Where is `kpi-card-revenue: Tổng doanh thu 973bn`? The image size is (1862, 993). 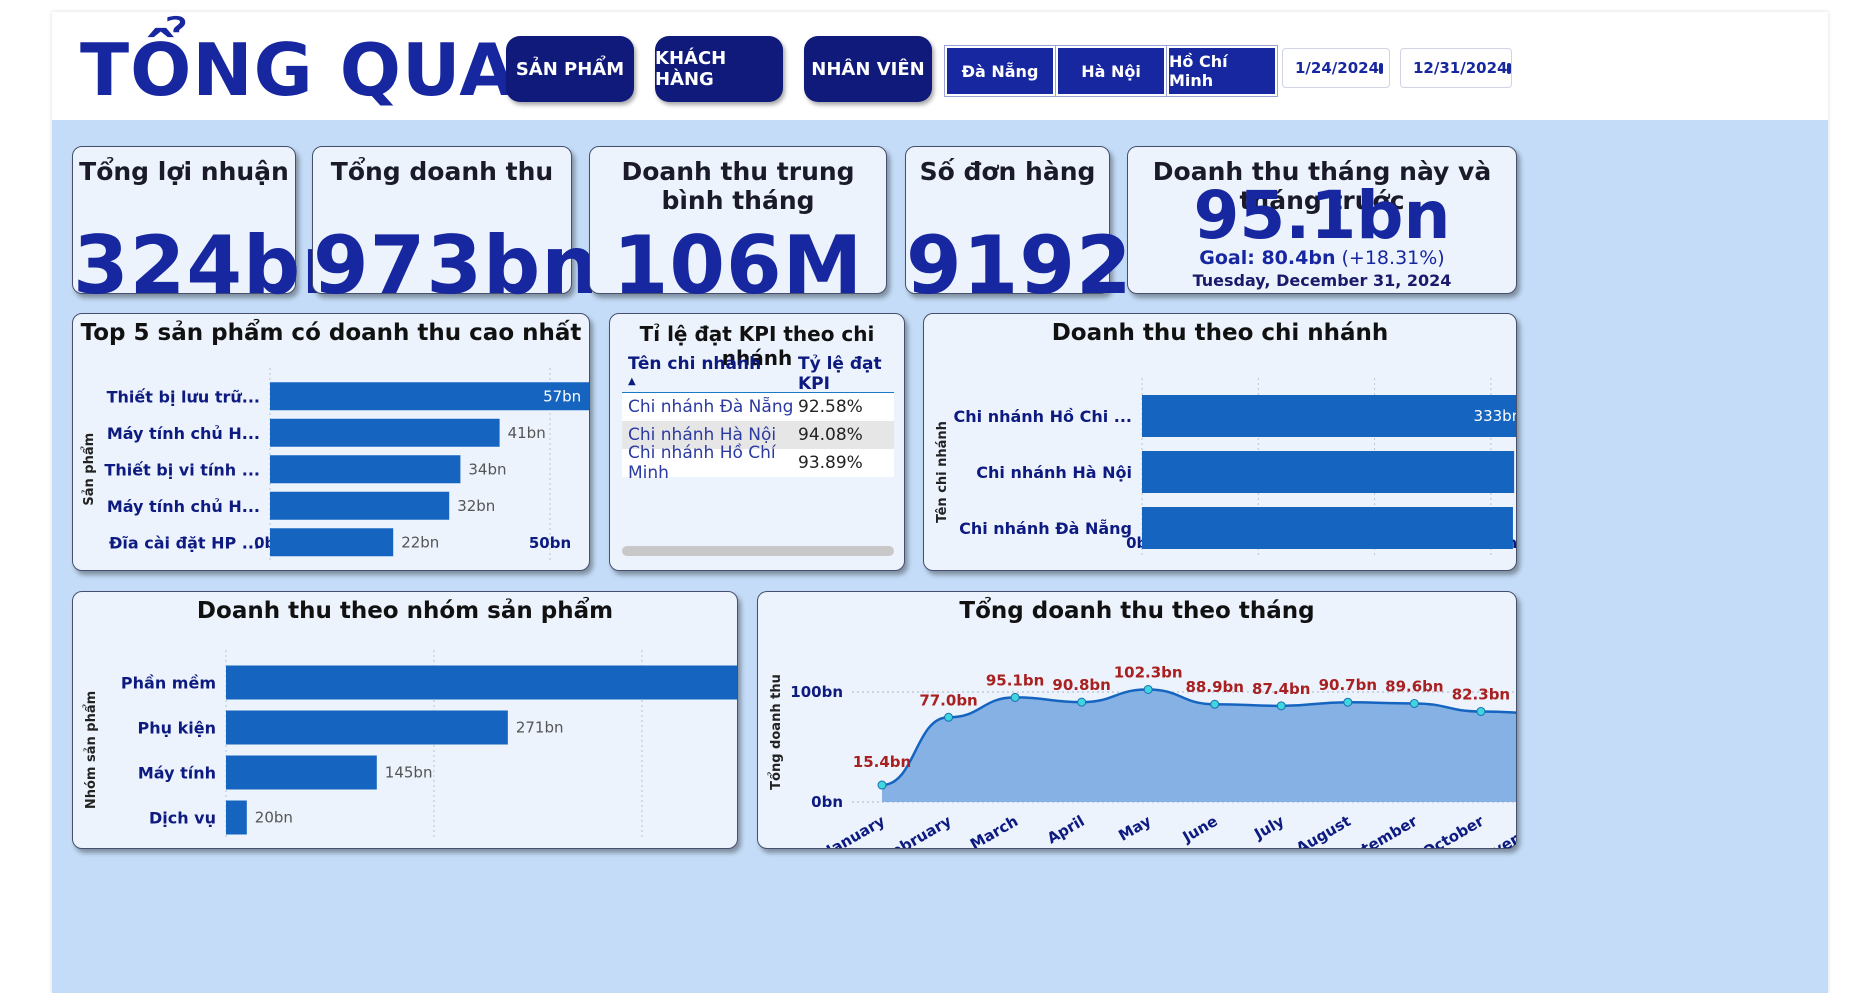
kpi-card-revenue: Tổng doanh thu 973bn is located at coordinates (455, 229).